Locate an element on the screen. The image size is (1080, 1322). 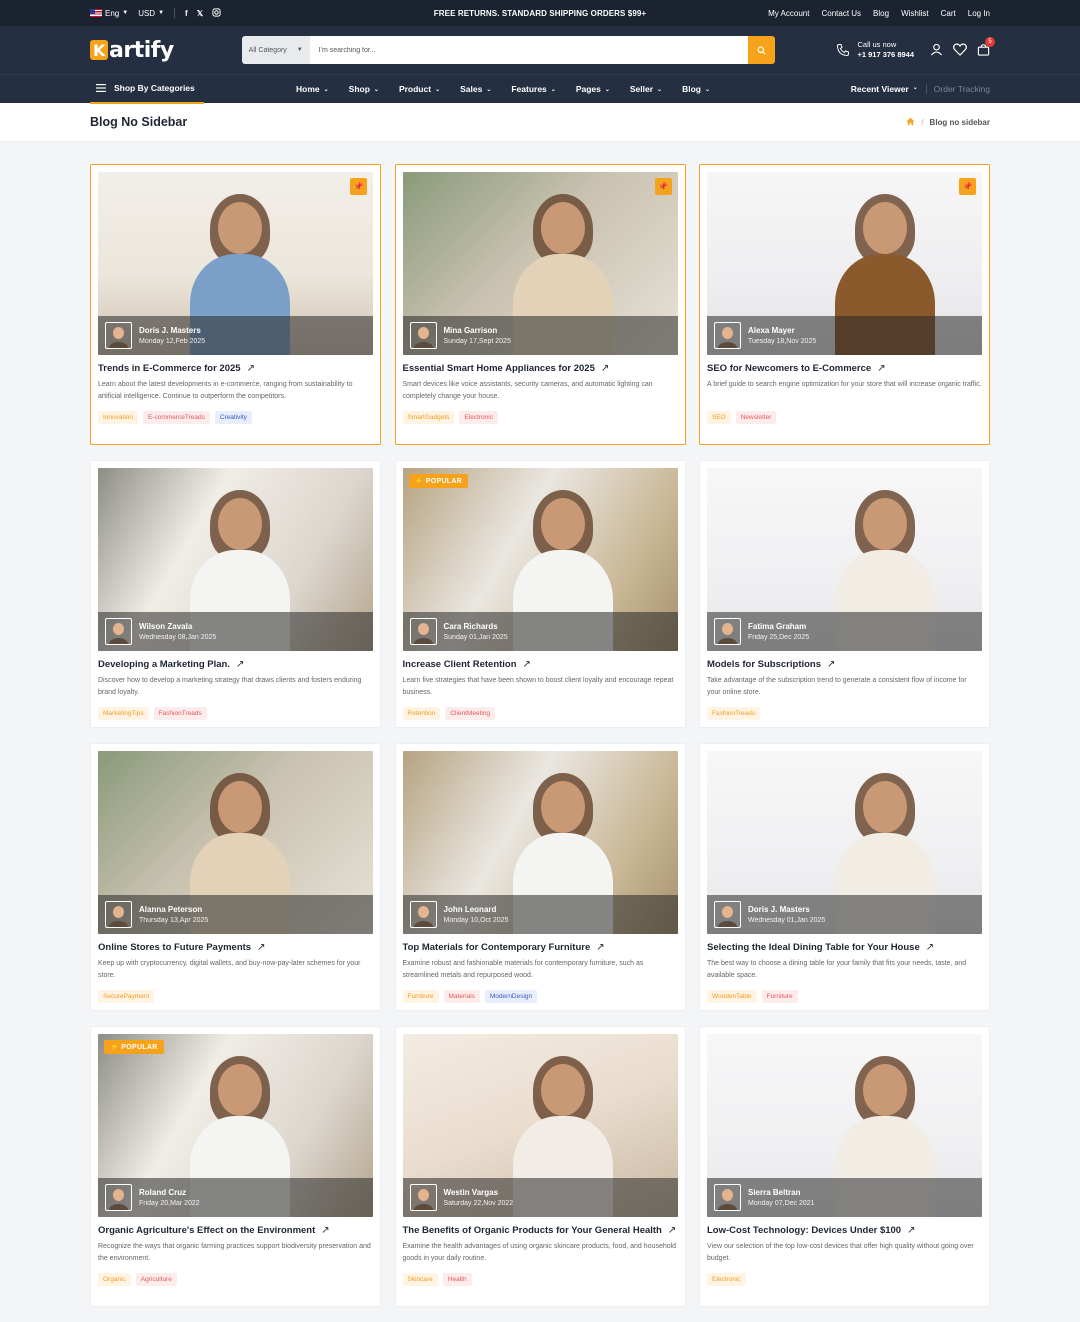
search-input is located at coordinates (528, 50).